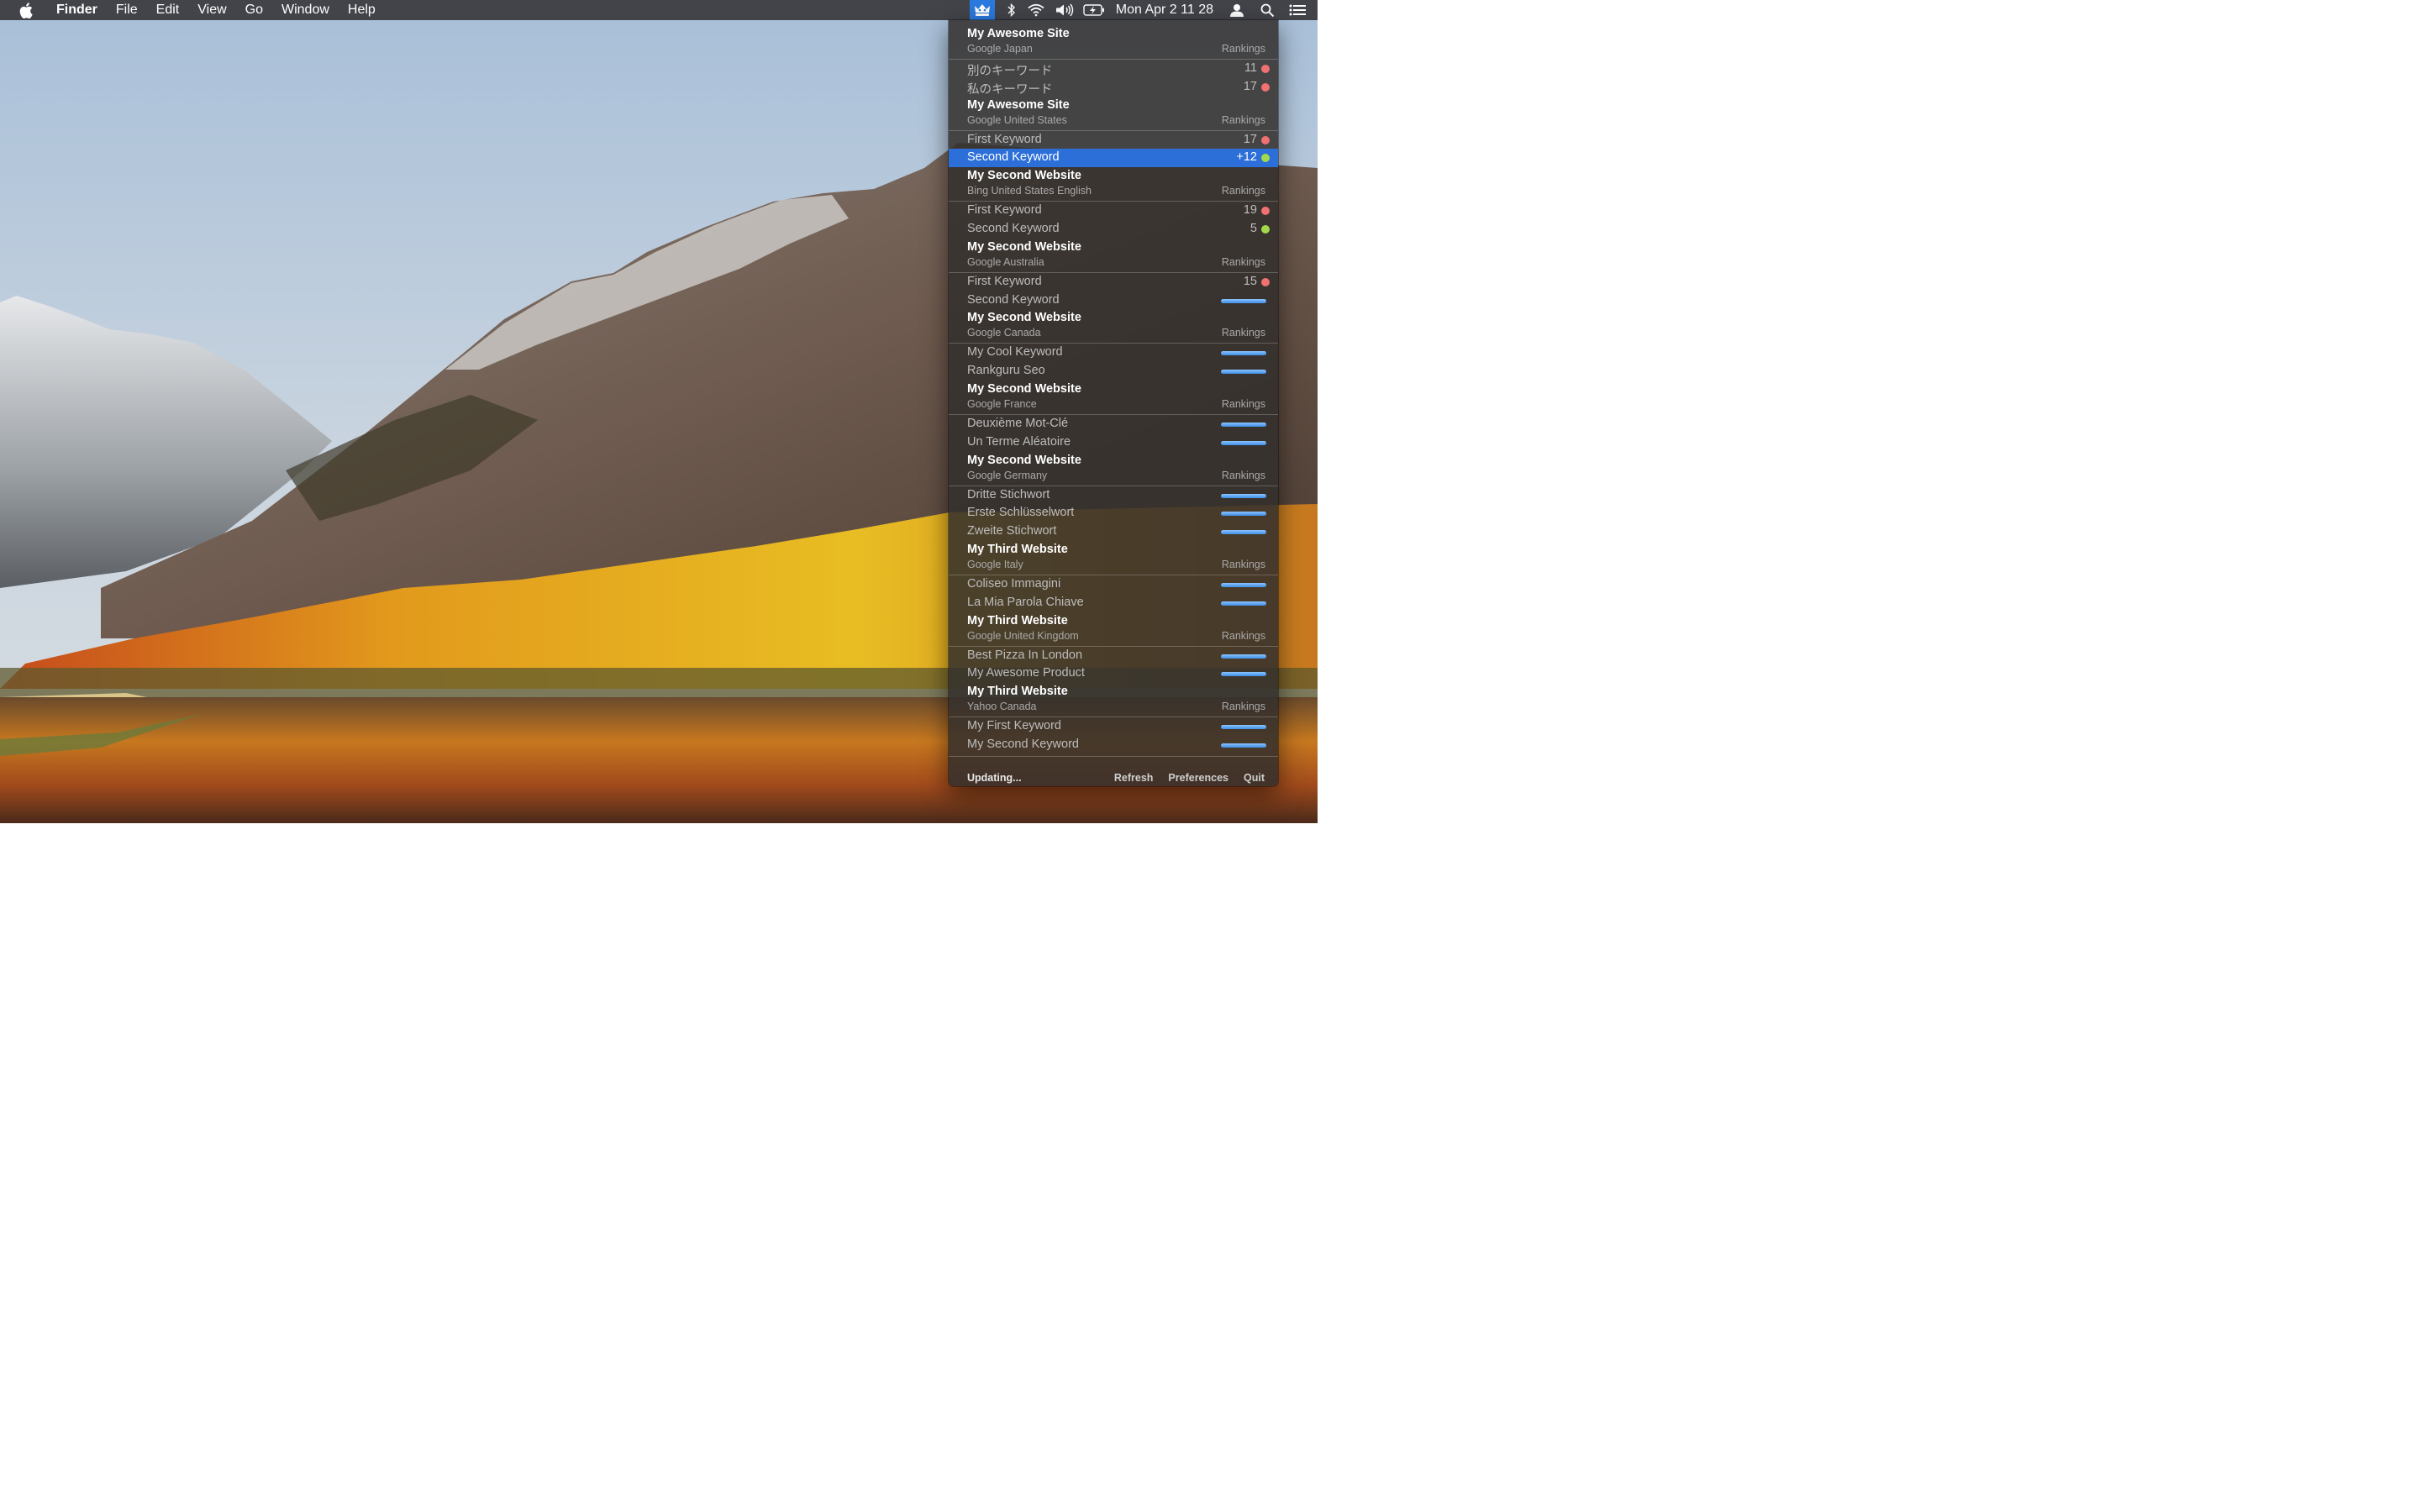 Image resolution: width=2420 pixels, height=1512 pixels. What do you see at coordinates (1113, 531) in the screenshot?
I see `keyword-row: Zweite Stichwort` at bounding box center [1113, 531].